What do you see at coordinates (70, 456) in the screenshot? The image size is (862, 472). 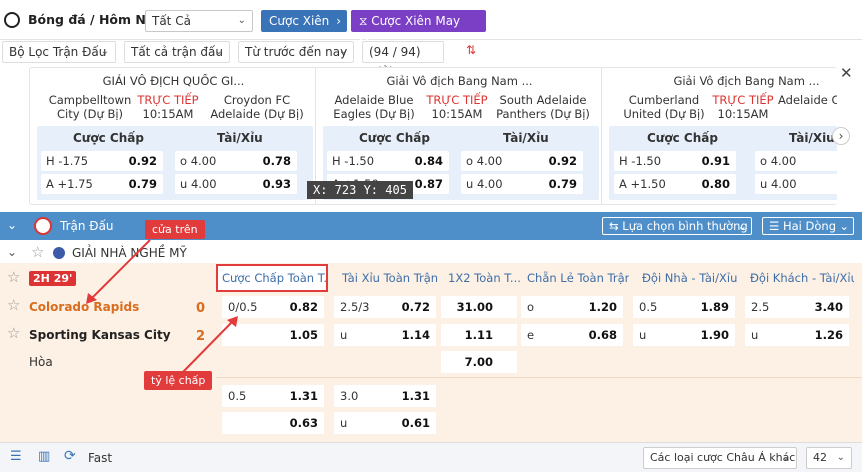 I see `refresh-icon: ⟳` at bounding box center [70, 456].